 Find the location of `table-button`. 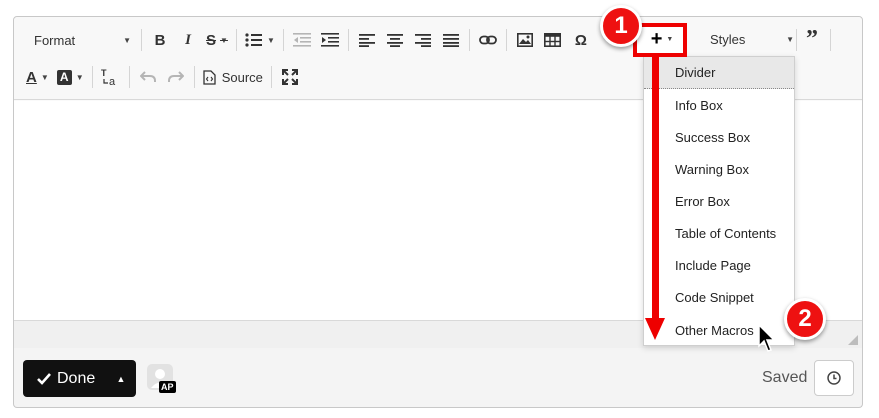

table-button is located at coordinates (553, 40).